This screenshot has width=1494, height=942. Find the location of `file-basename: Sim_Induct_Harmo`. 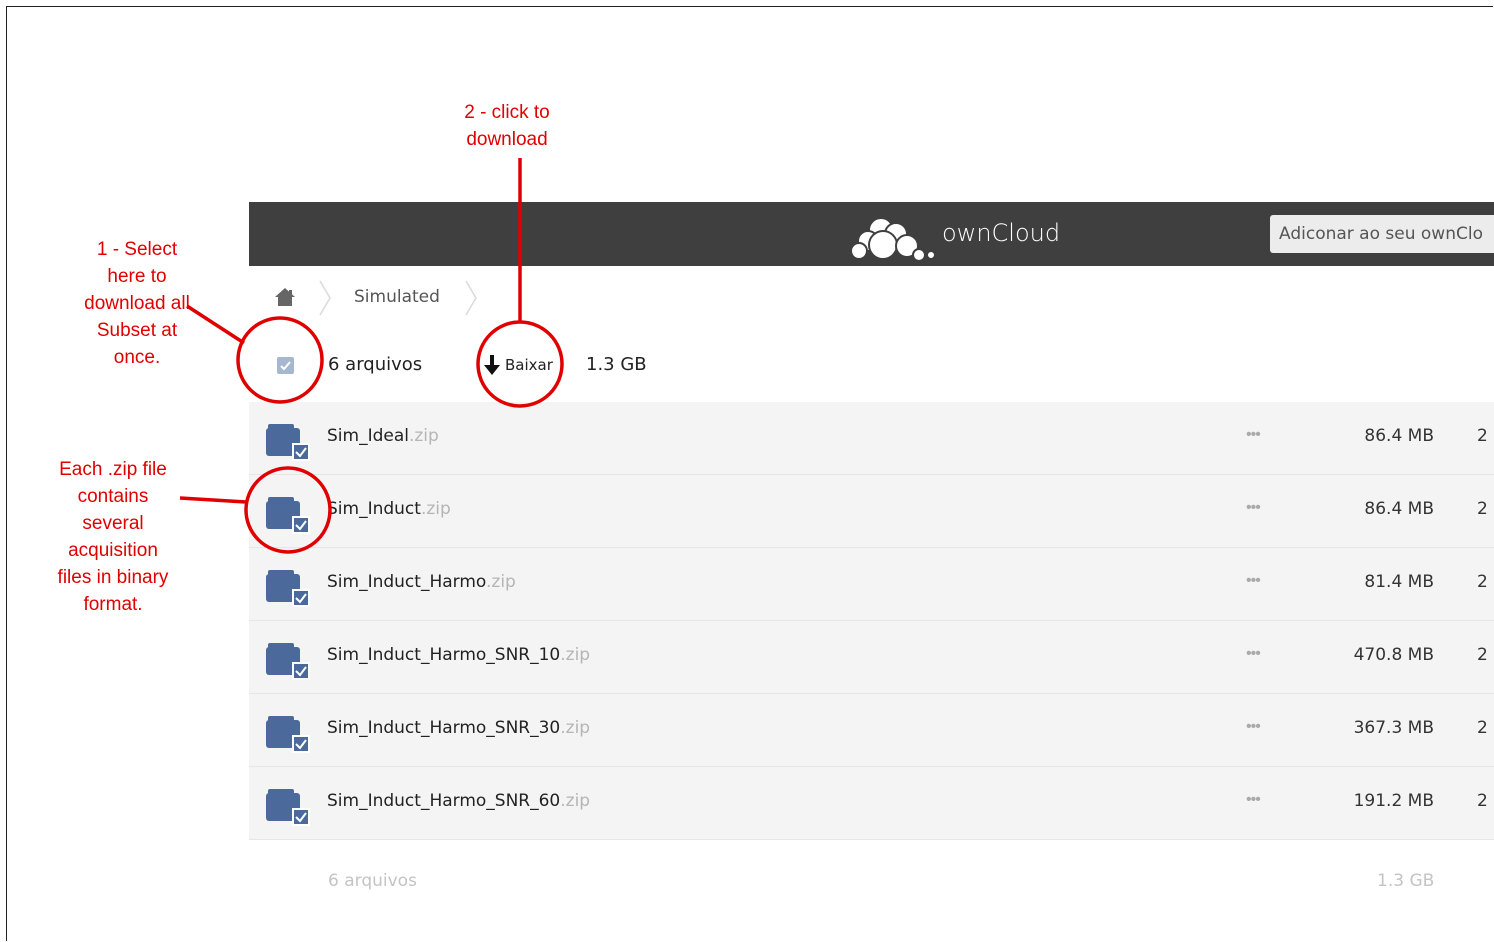

file-basename: Sim_Induct_Harmo is located at coordinates (406, 582).